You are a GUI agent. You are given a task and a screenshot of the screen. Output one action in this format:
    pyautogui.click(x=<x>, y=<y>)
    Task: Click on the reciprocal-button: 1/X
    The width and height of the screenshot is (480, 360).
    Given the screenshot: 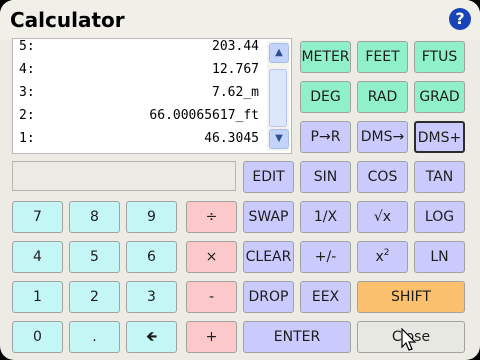 What is the action you would take?
    pyautogui.click(x=325, y=217)
    